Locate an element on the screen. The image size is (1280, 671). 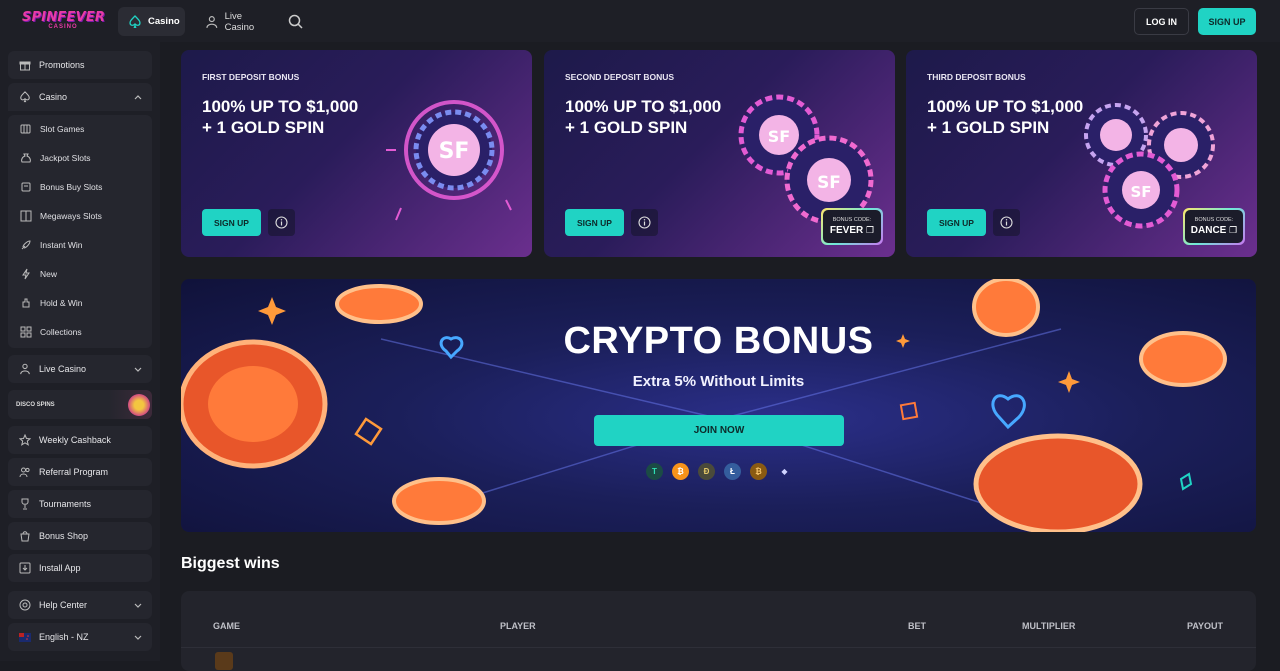
chip-illustration: SF is located at coordinates (449, 160).